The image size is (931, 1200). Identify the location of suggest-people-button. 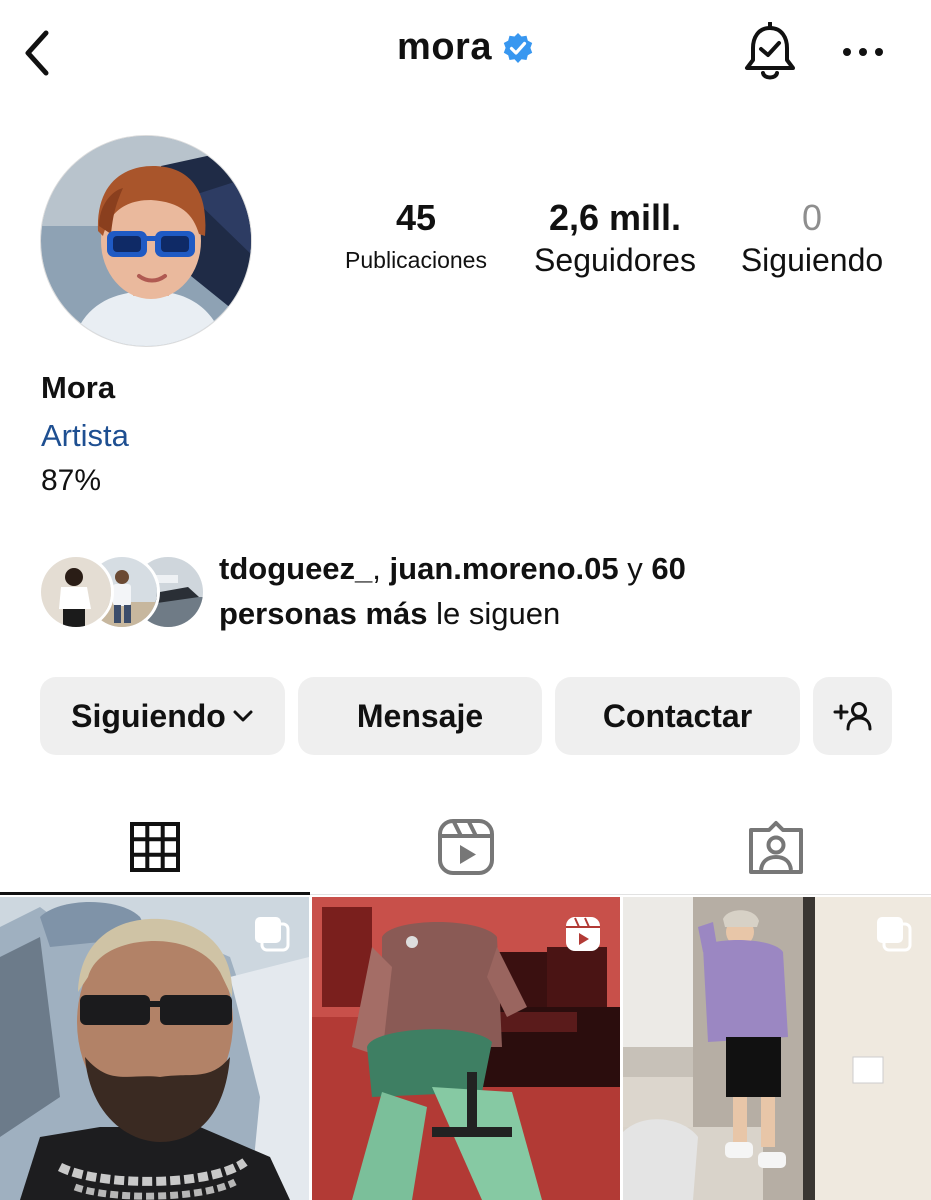
(852, 716).